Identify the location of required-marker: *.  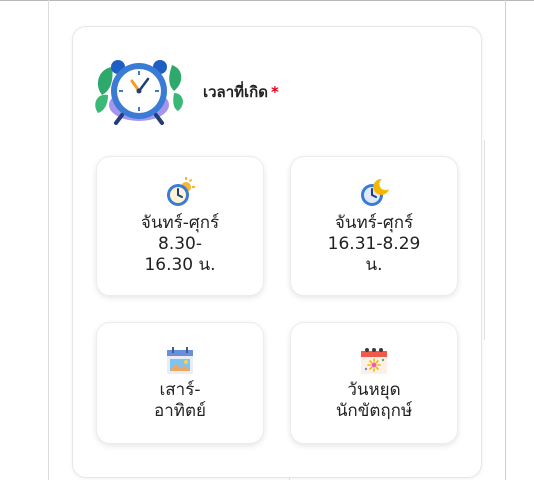
(275, 92).